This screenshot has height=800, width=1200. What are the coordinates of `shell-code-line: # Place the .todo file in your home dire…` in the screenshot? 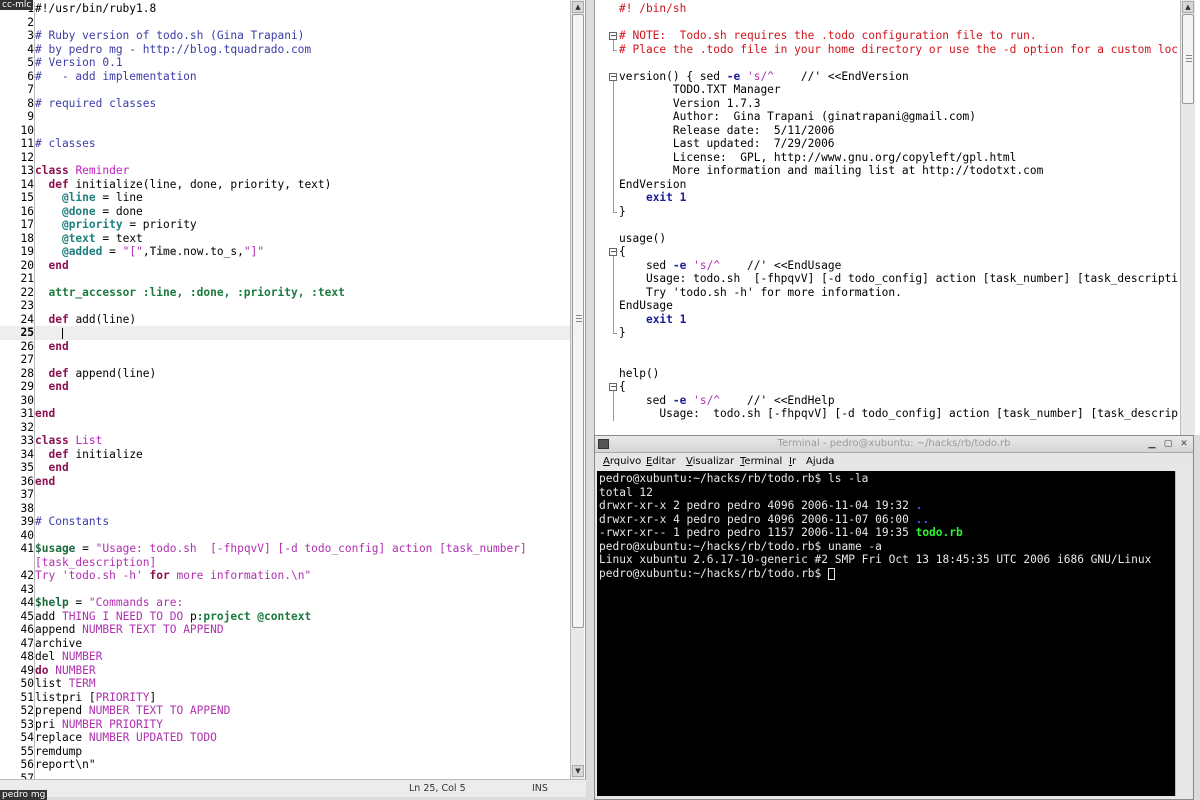 It's located at (887, 49).